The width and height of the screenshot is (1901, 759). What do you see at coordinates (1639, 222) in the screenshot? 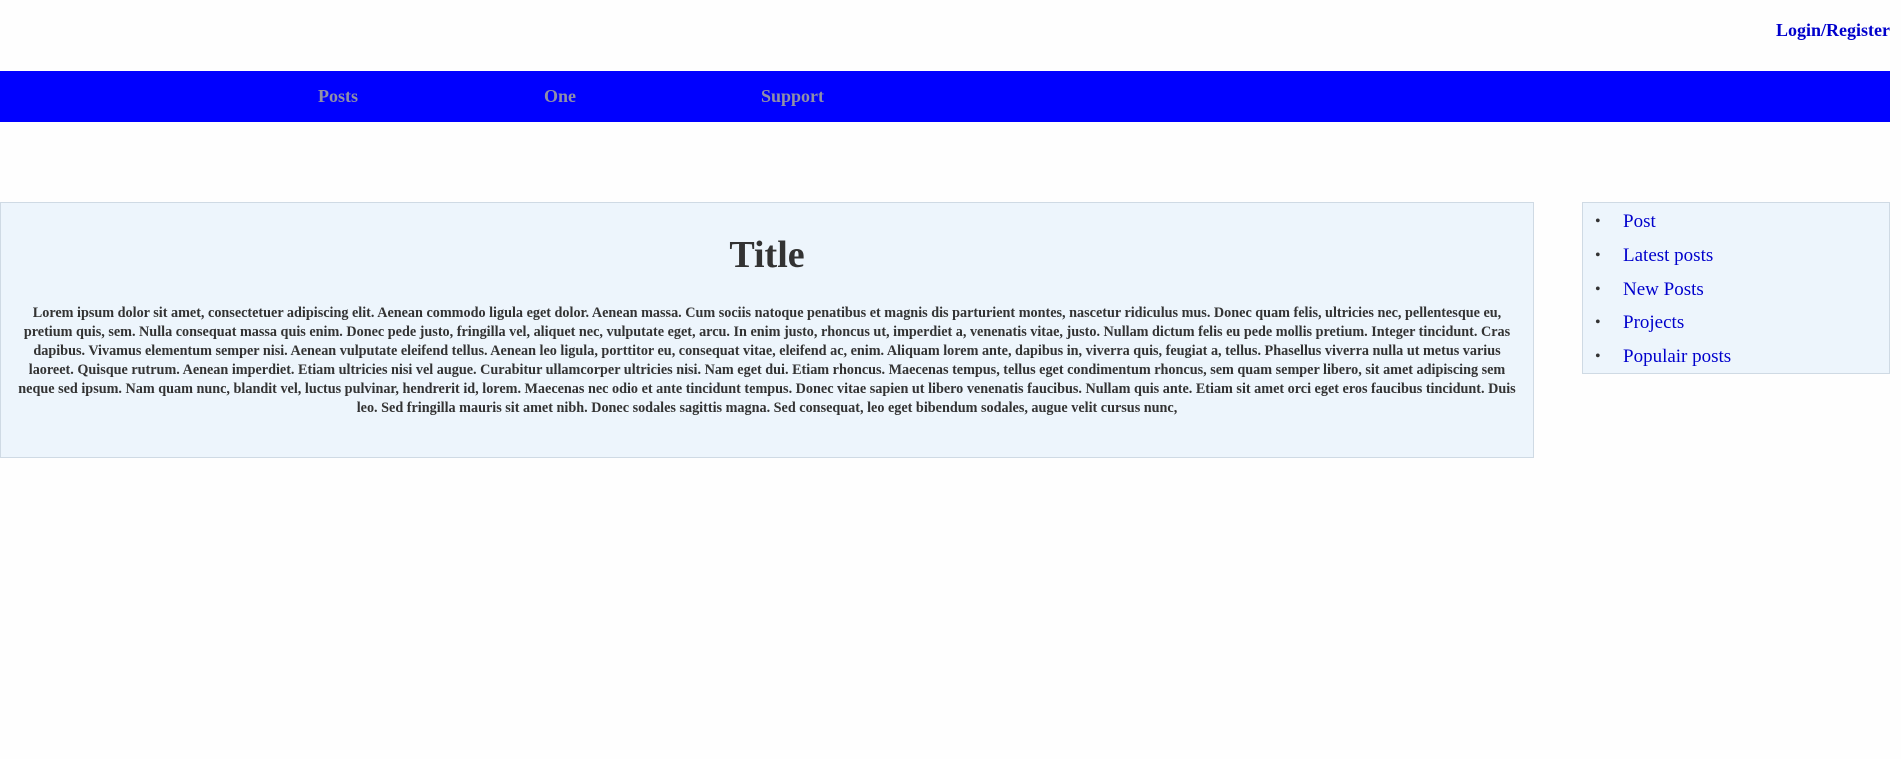
I see `sidebar-link-post: Post` at bounding box center [1639, 222].